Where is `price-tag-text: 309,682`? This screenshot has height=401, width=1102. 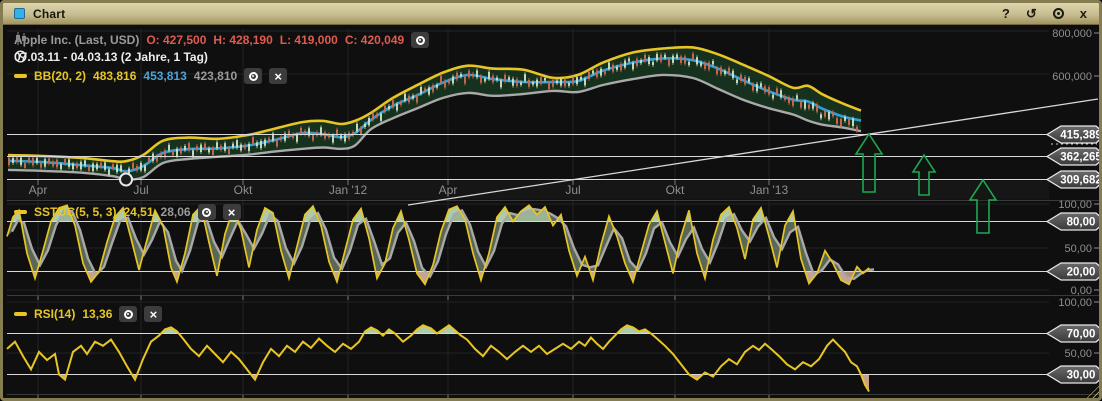
price-tag-text: 309,682 is located at coordinates (1081, 181).